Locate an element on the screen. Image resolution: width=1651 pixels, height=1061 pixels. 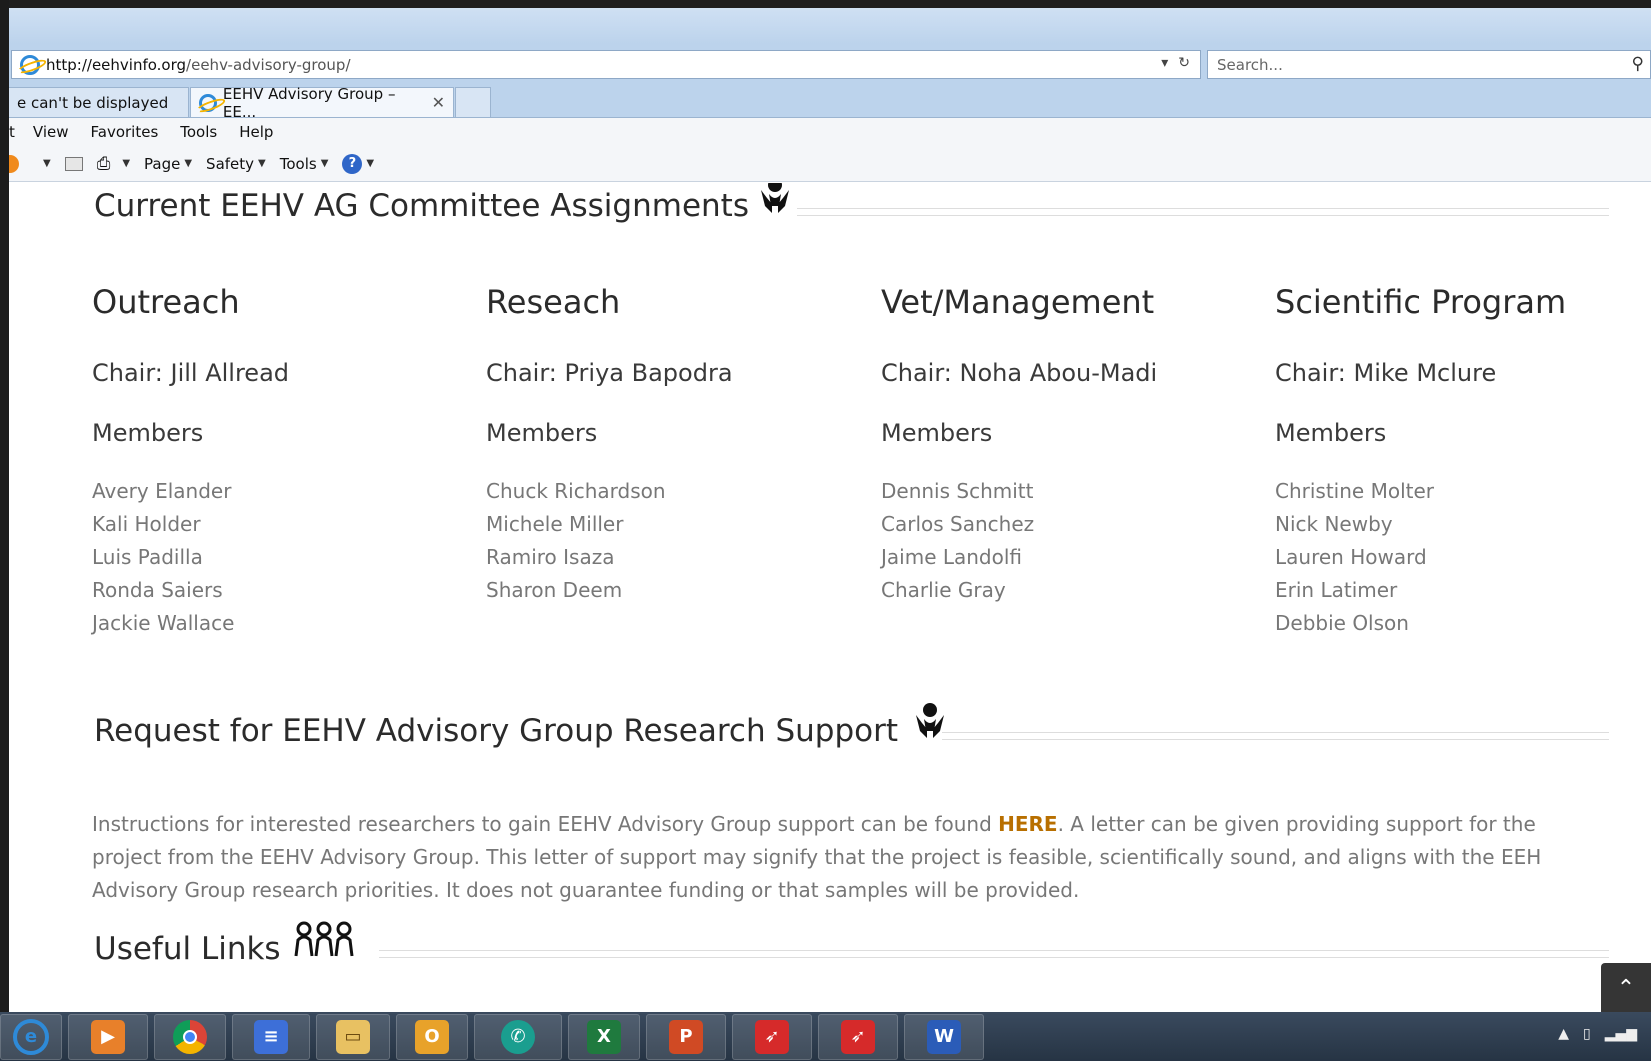
tab-error-page: e can't be displayed is located at coordinates (99, 102).